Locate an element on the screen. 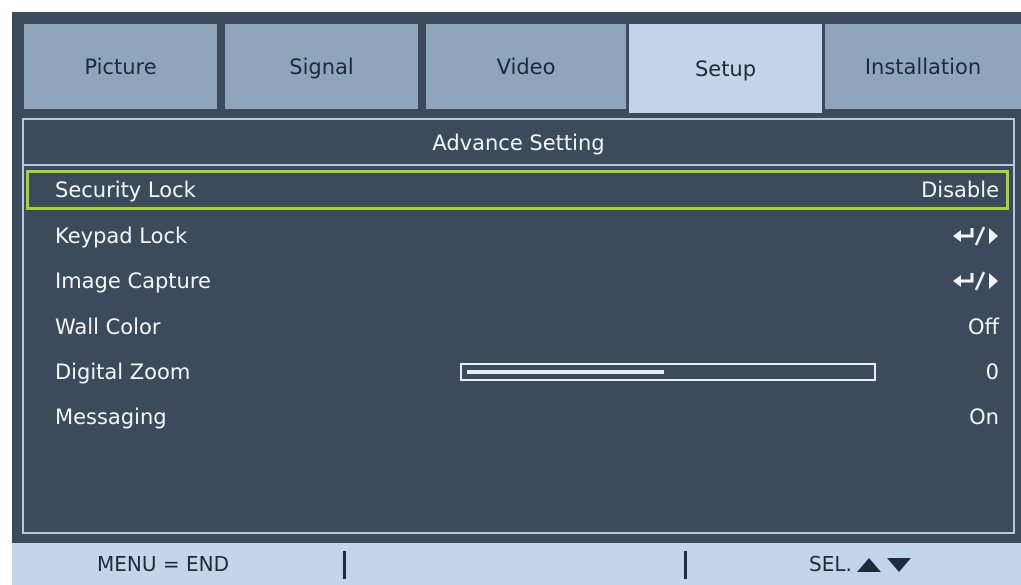 This screenshot has height=585, width=1021. row-label: Keypad Lock is located at coordinates (121, 236).